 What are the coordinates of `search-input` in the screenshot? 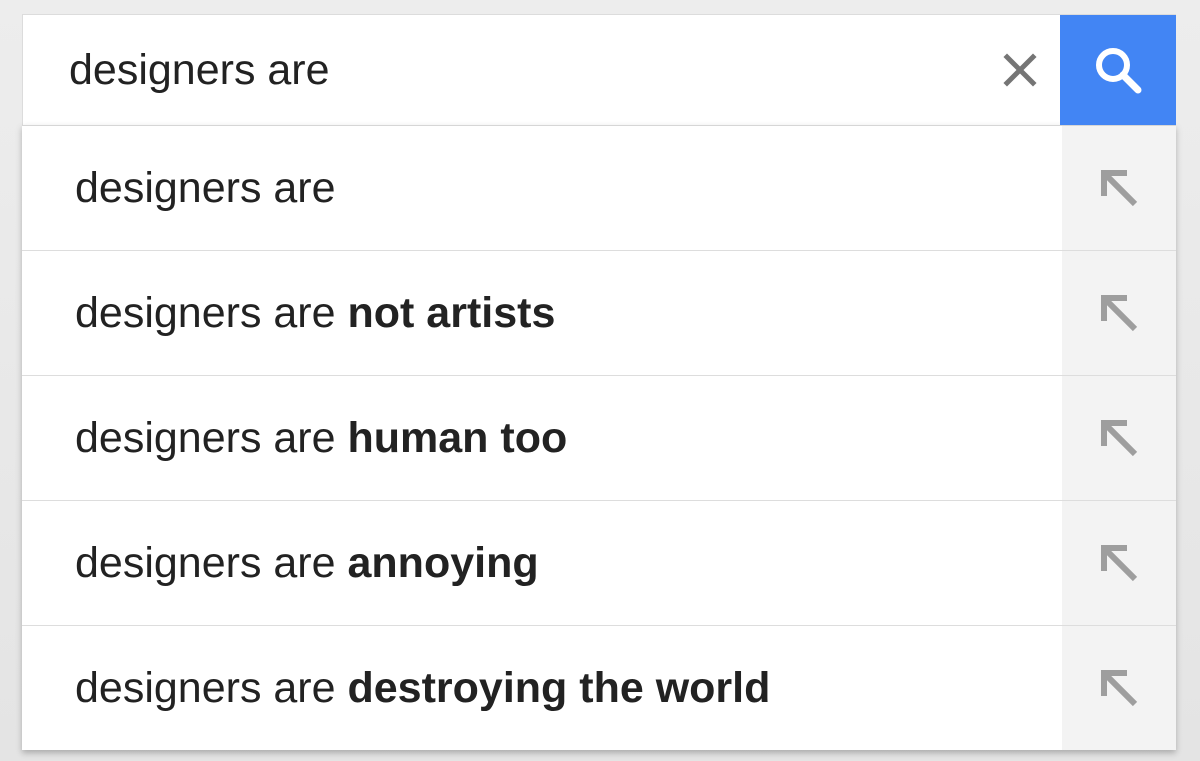 It's located at (501, 70).